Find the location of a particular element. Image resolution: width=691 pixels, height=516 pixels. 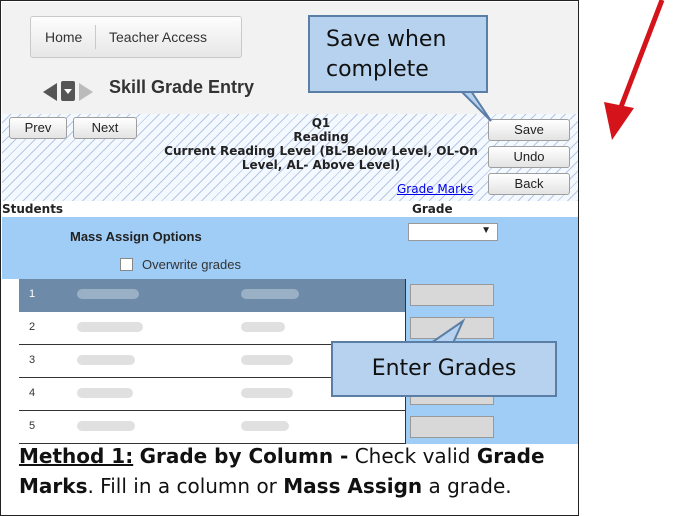

mass-assign-select: ▼ is located at coordinates (453, 232).